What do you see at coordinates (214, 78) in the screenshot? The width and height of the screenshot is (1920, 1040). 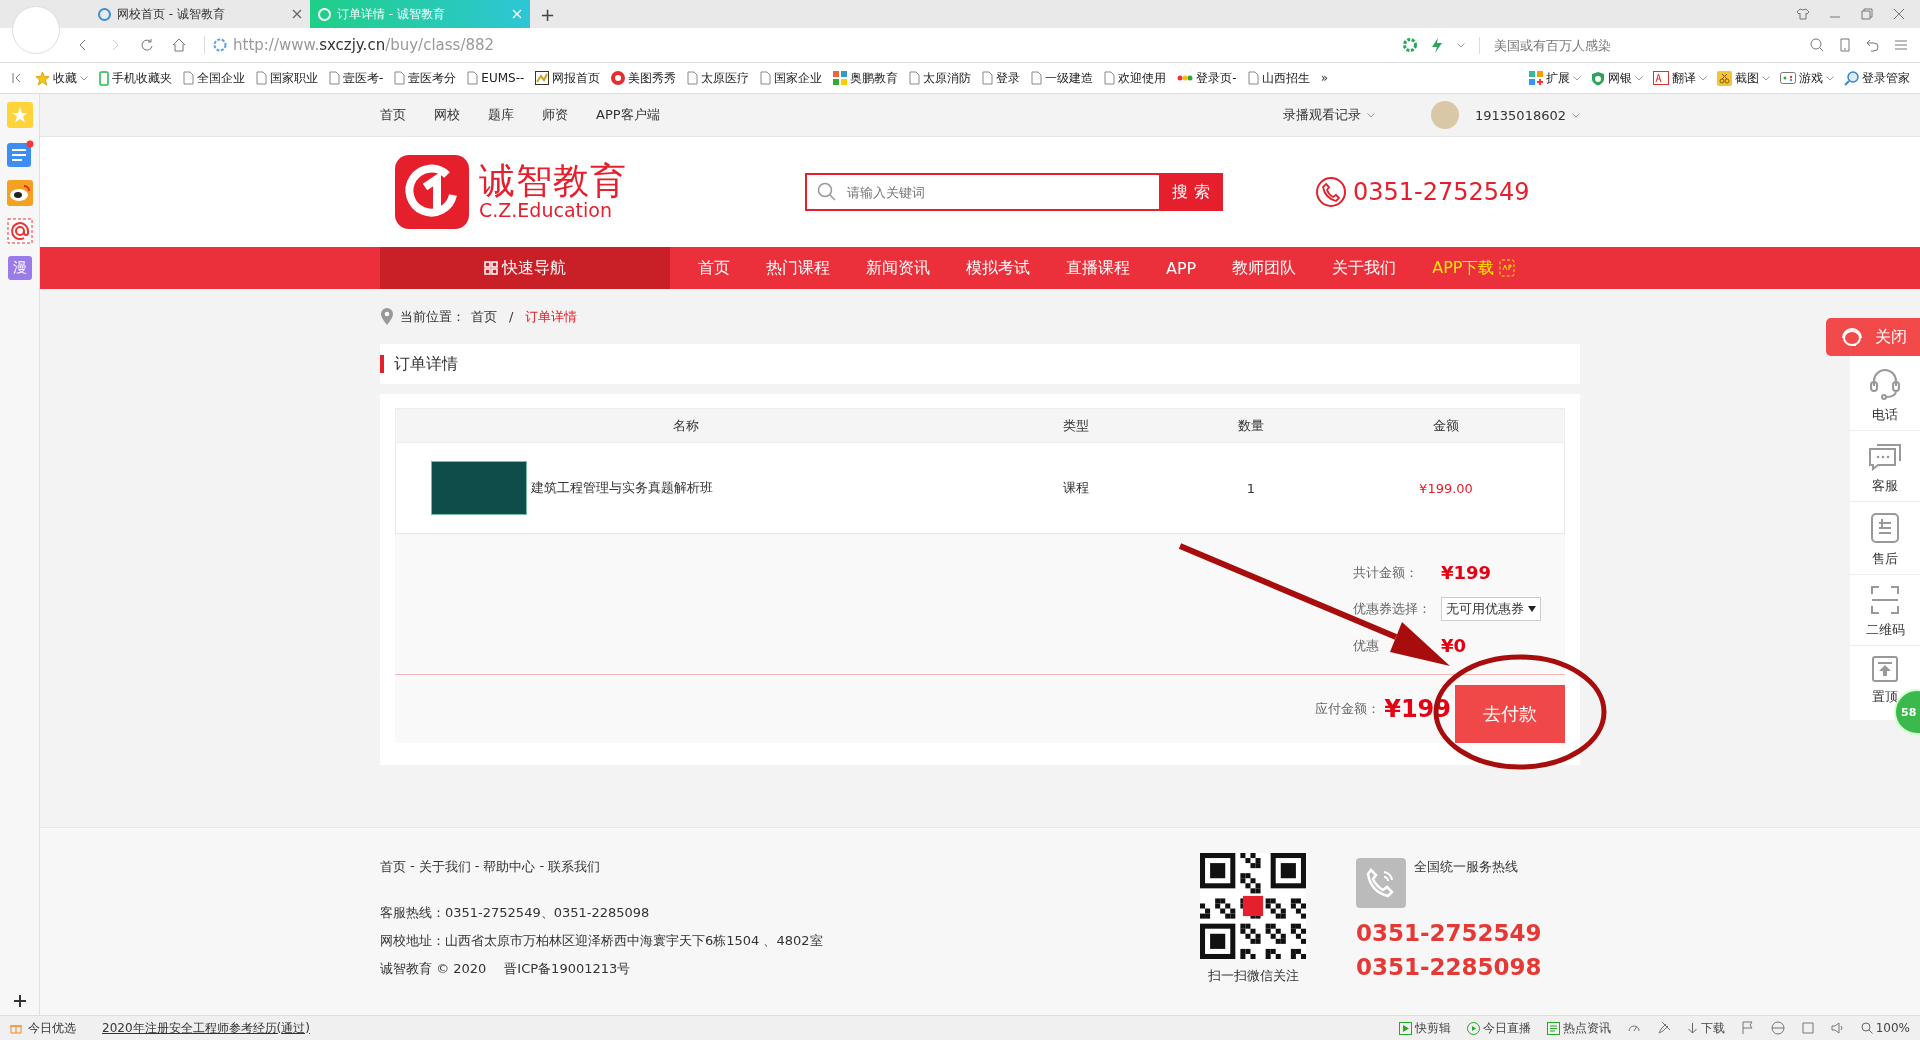 I see `bookmark-item: 全国企业` at bounding box center [214, 78].